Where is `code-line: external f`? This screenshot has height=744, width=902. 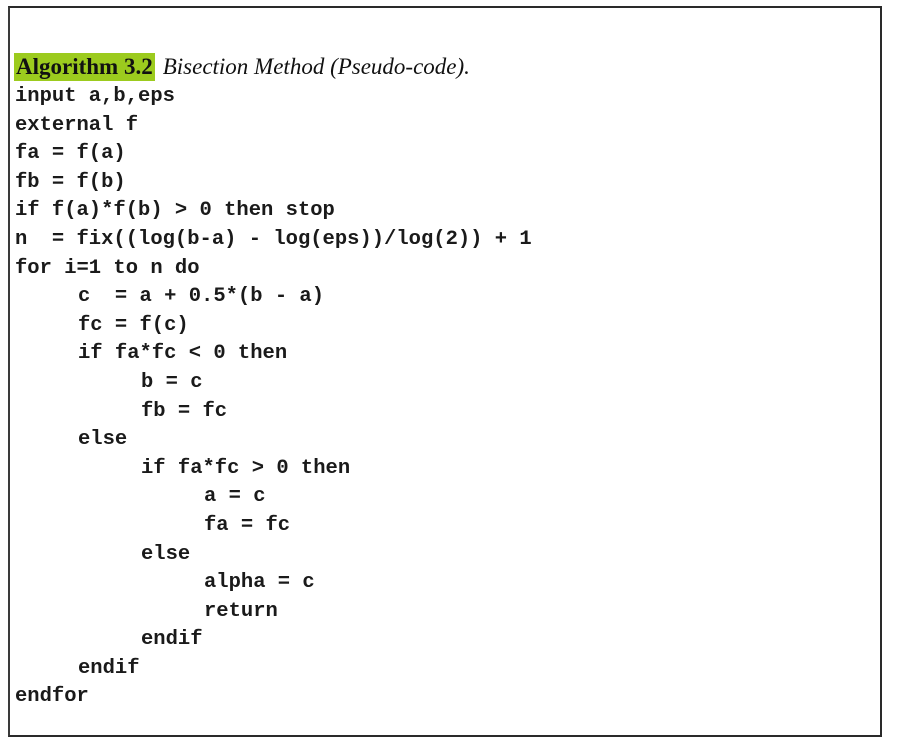 code-line: external f is located at coordinates (77, 125).